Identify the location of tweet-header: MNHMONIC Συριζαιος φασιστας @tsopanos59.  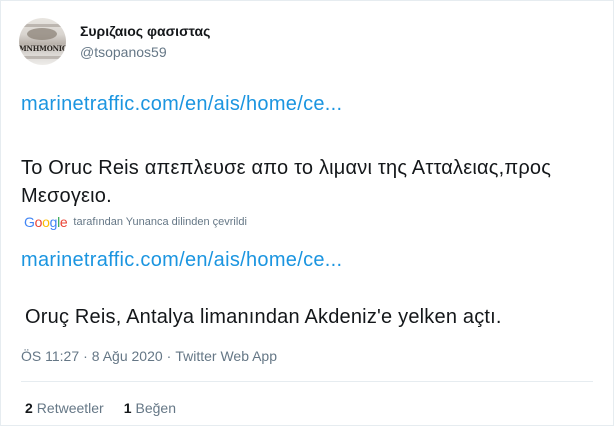
(114, 41).